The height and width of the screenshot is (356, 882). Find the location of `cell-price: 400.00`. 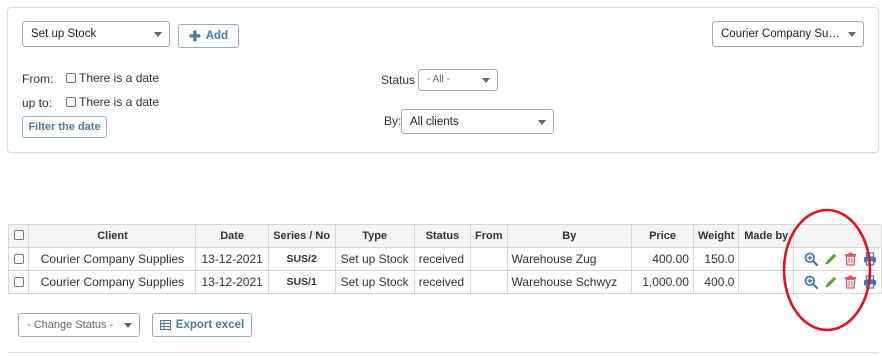

cell-price: 400.00 is located at coordinates (662, 259).